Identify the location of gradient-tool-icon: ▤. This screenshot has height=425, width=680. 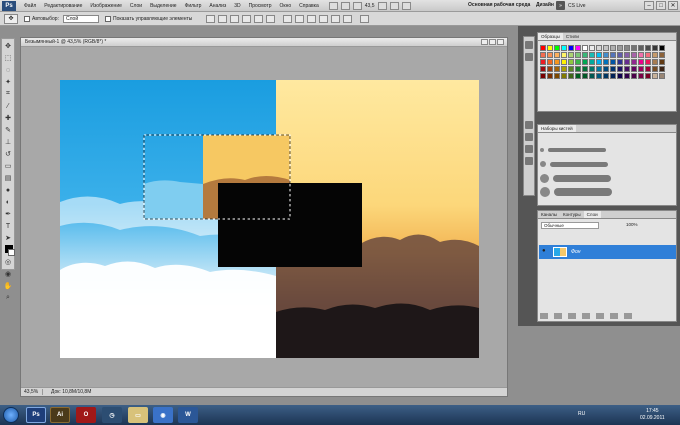
(8, 178).